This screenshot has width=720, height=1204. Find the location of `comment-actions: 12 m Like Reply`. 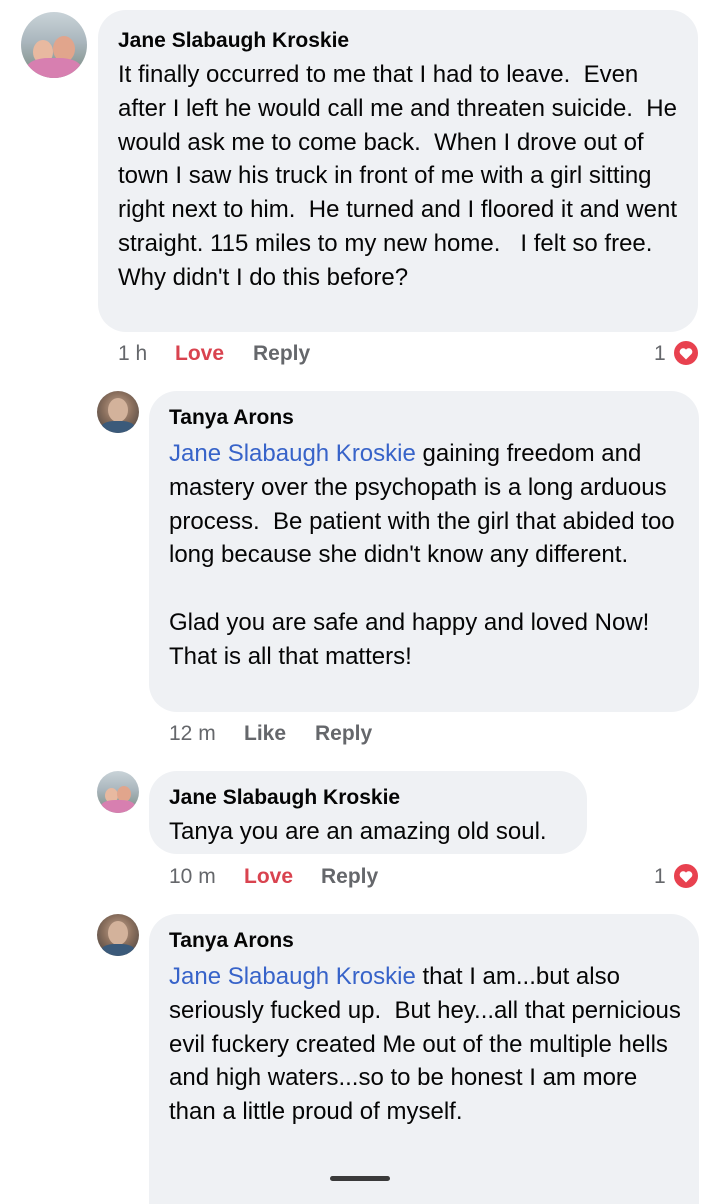

comment-actions: 12 m Like Reply is located at coordinates (319, 734).